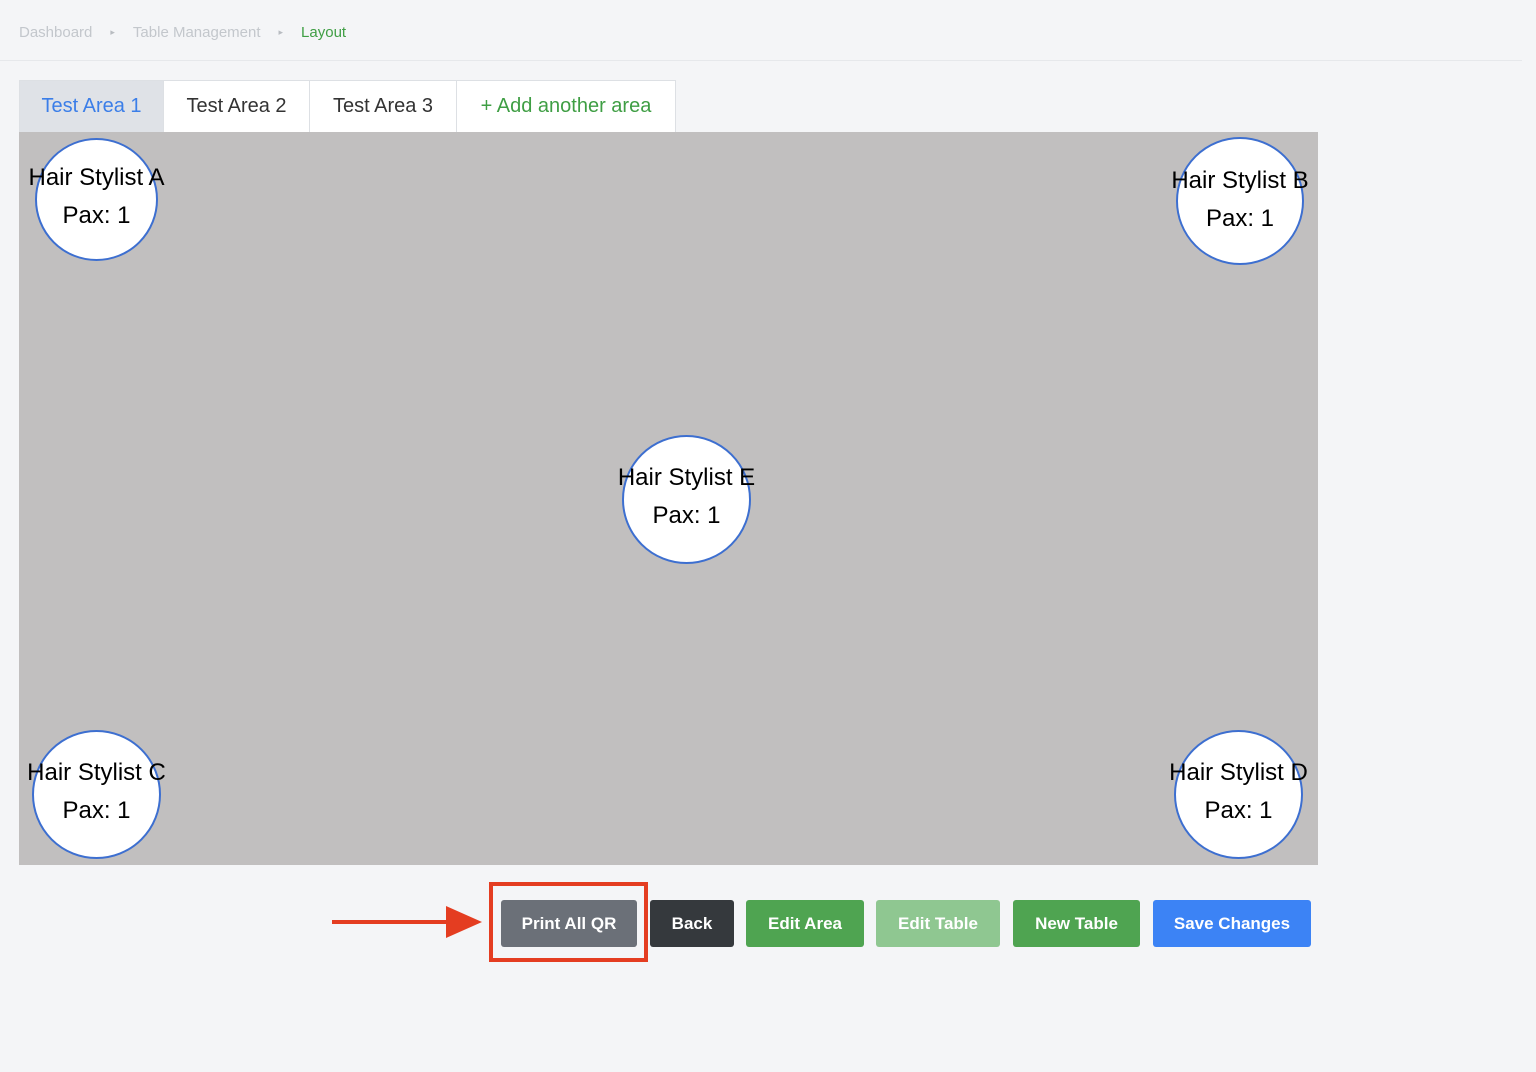  What do you see at coordinates (1238, 794) in the screenshot?
I see `table-hair-stylist-d: Hair Stylist D Pax: 1` at bounding box center [1238, 794].